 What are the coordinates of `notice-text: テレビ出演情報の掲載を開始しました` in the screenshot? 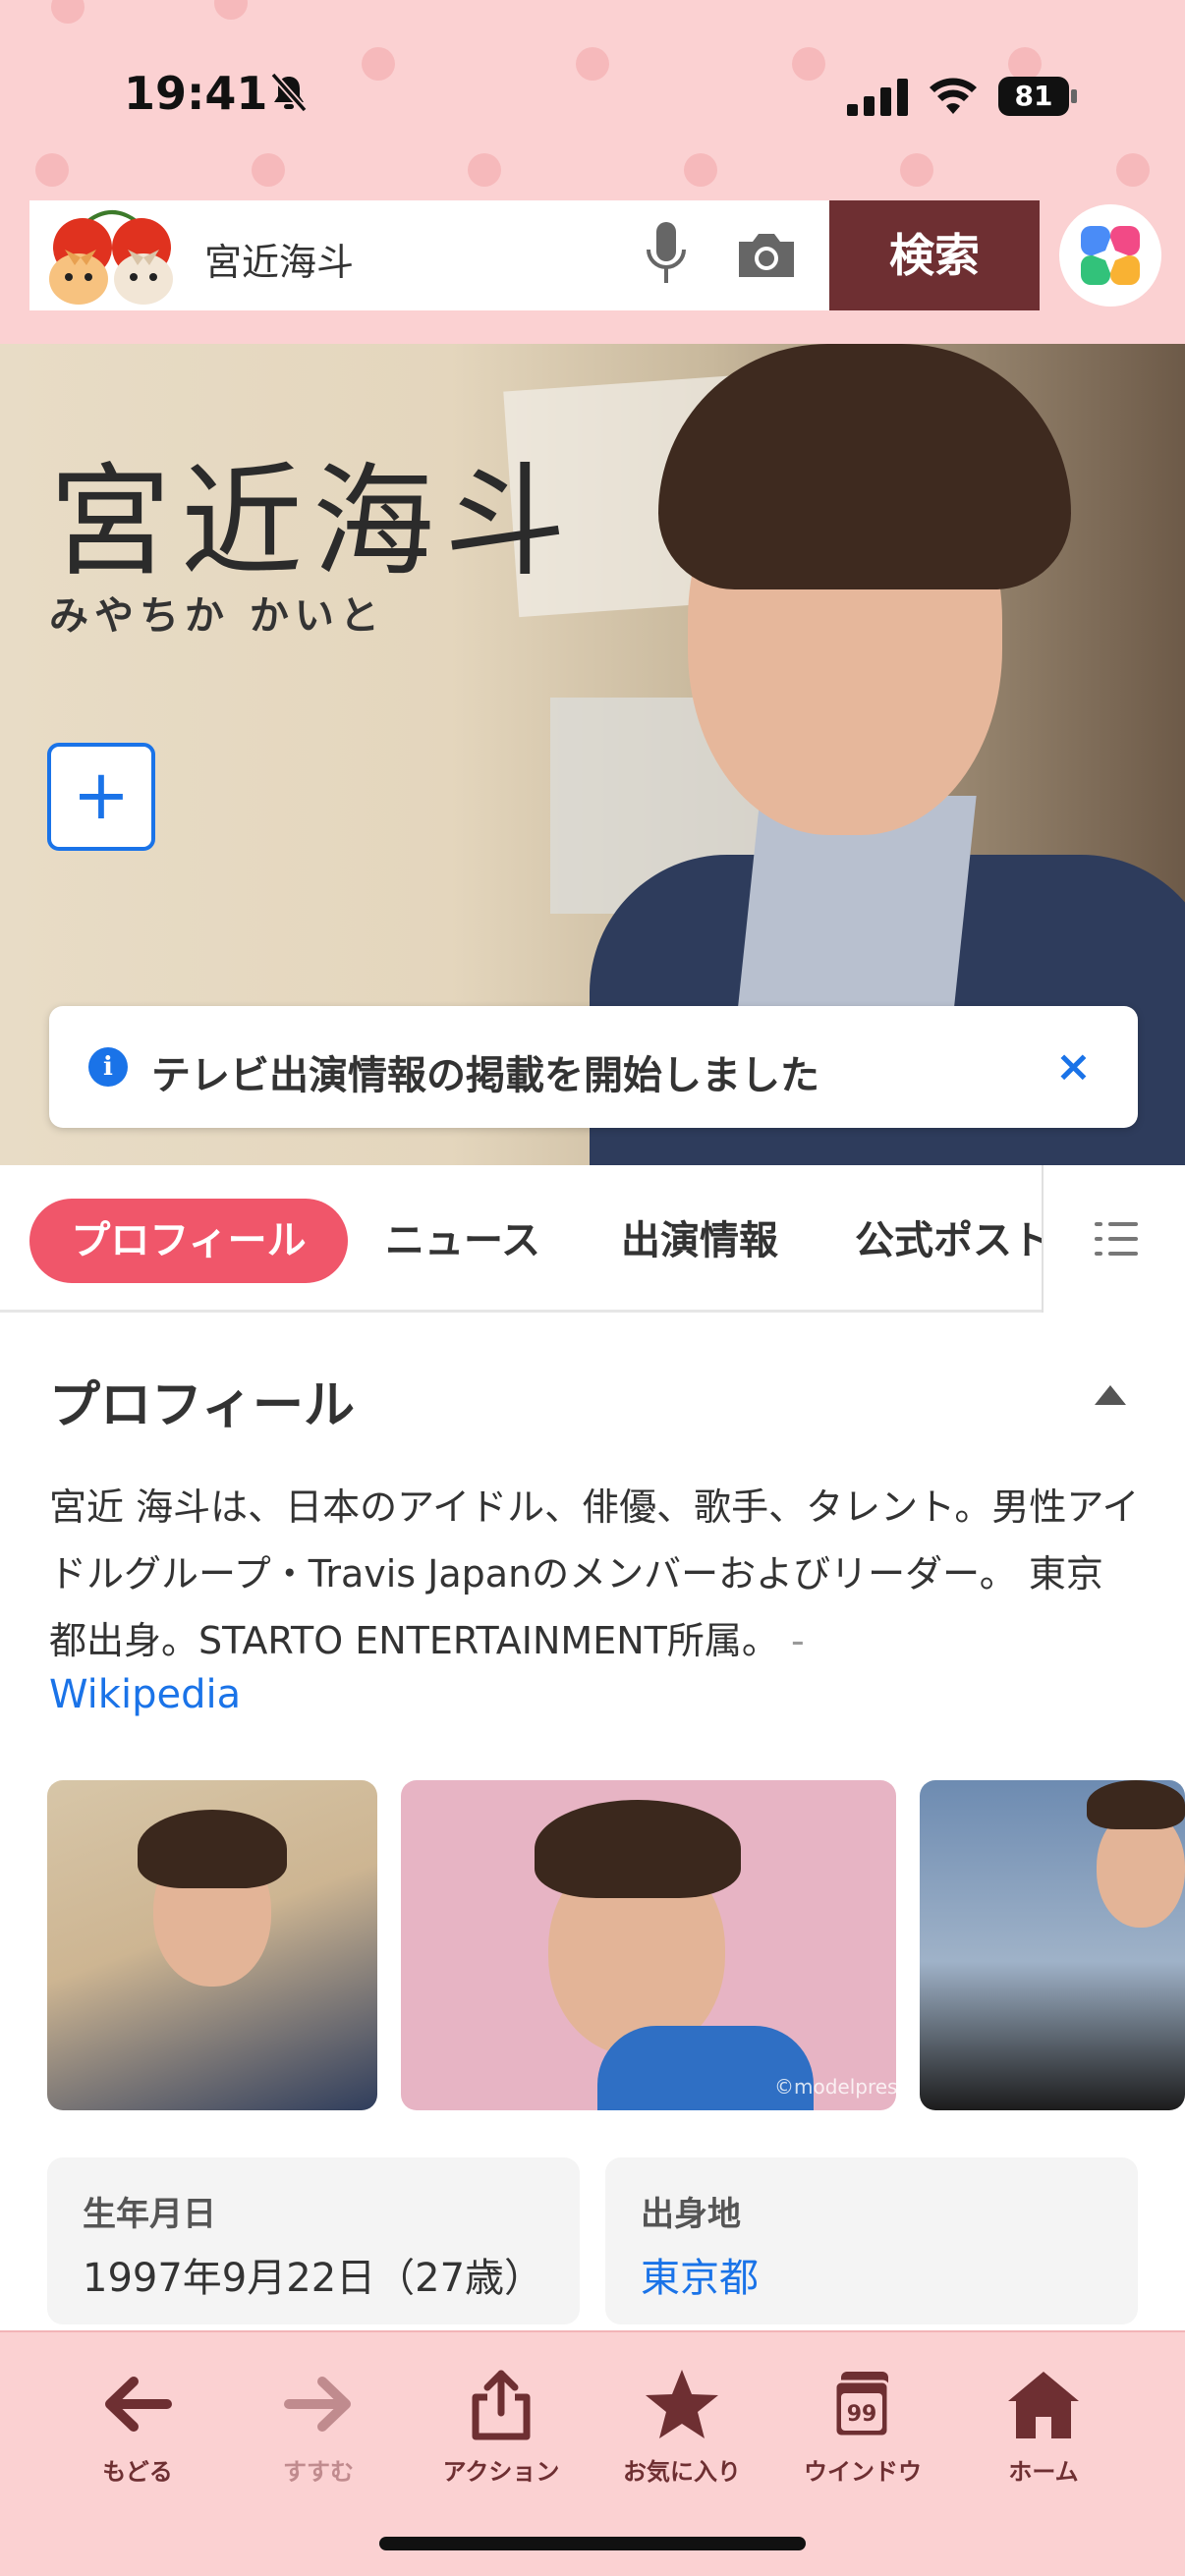 It's located at (485, 1075).